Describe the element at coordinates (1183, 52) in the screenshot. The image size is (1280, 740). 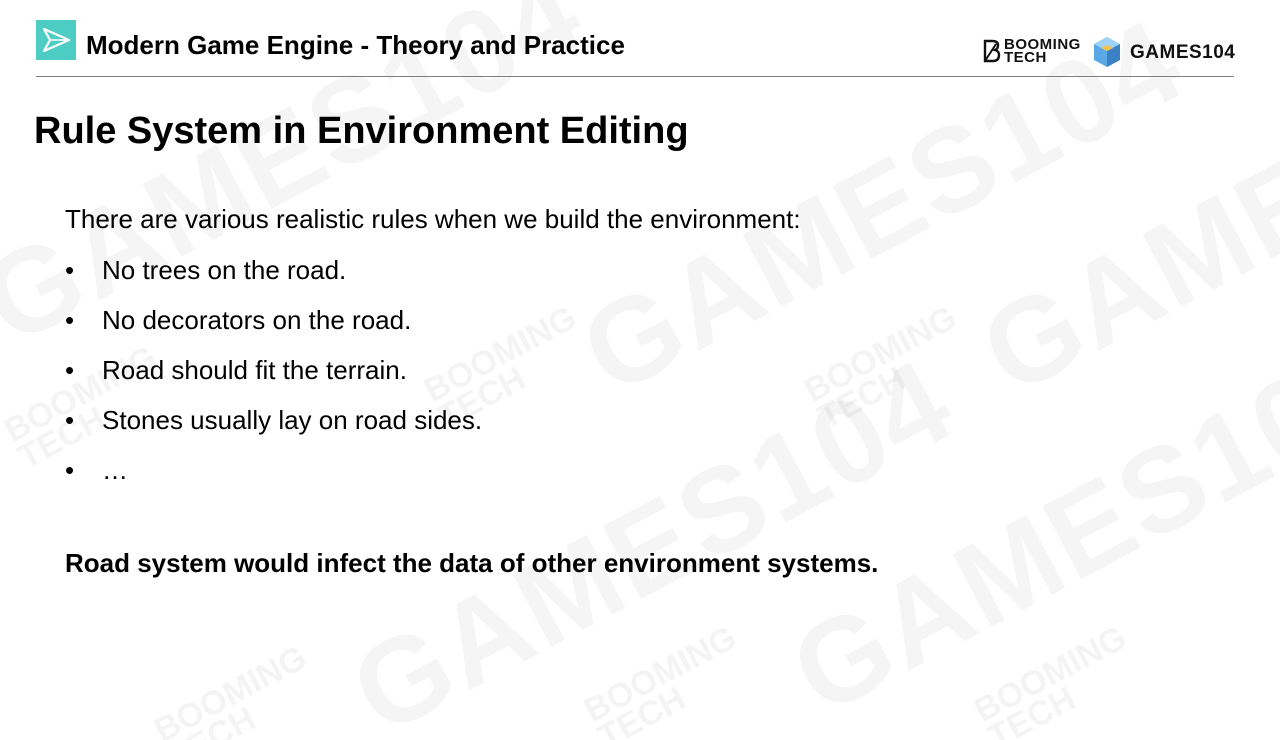
I see `games104-logo-text: GAMES104` at that location.